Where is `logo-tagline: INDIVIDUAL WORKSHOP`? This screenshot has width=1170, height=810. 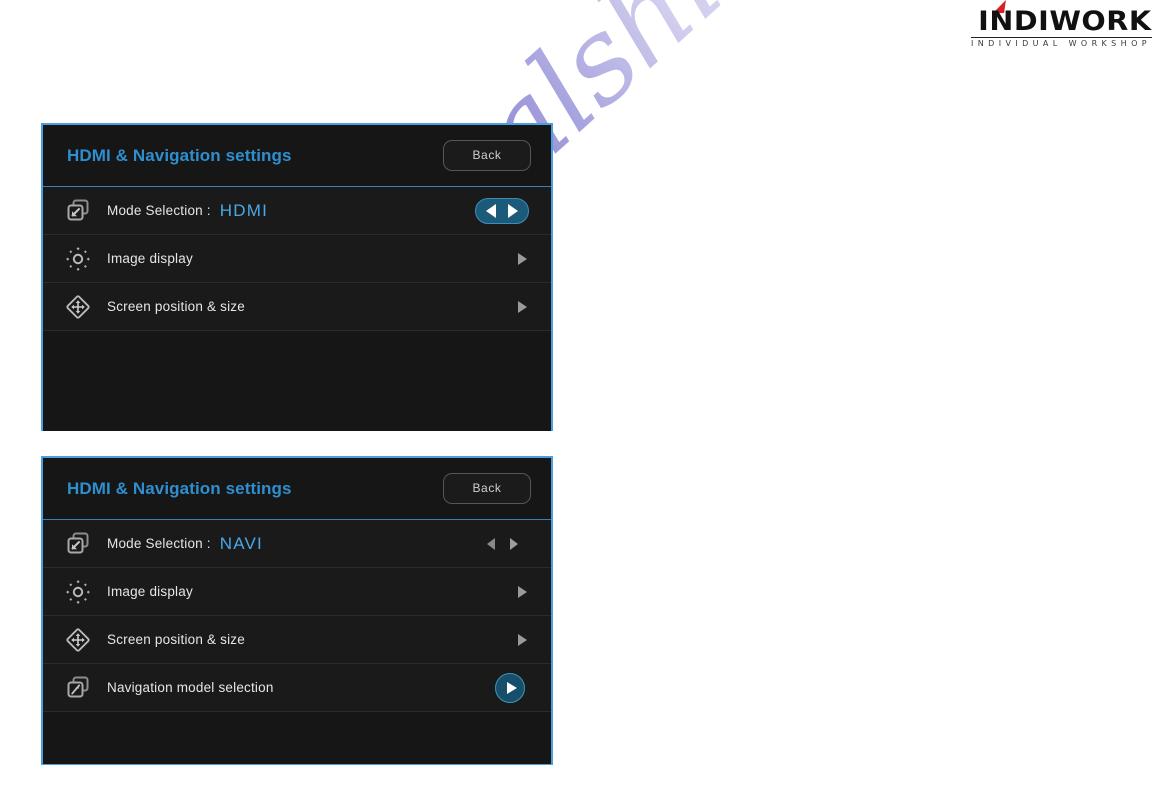
logo-tagline: INDIVIDUAL WORKSHOP is located at coordinates (1060, 43).